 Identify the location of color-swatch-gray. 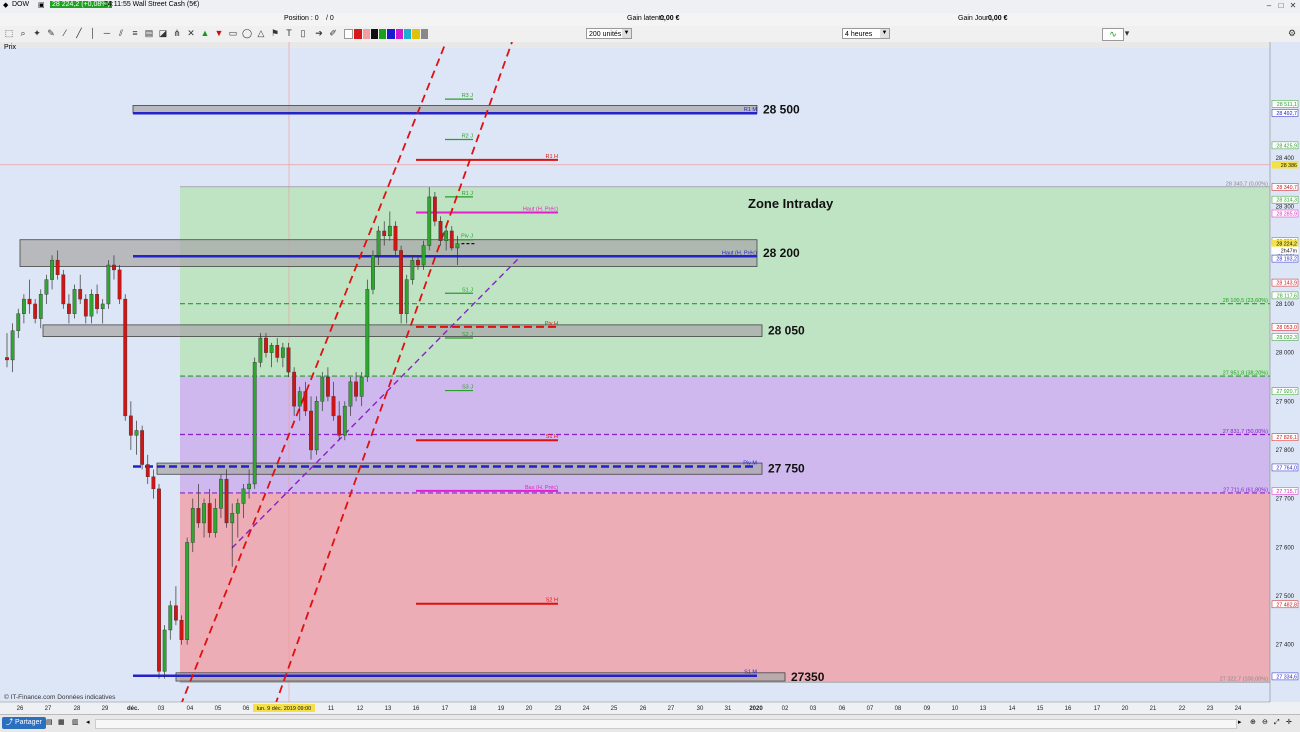
(424, 34).